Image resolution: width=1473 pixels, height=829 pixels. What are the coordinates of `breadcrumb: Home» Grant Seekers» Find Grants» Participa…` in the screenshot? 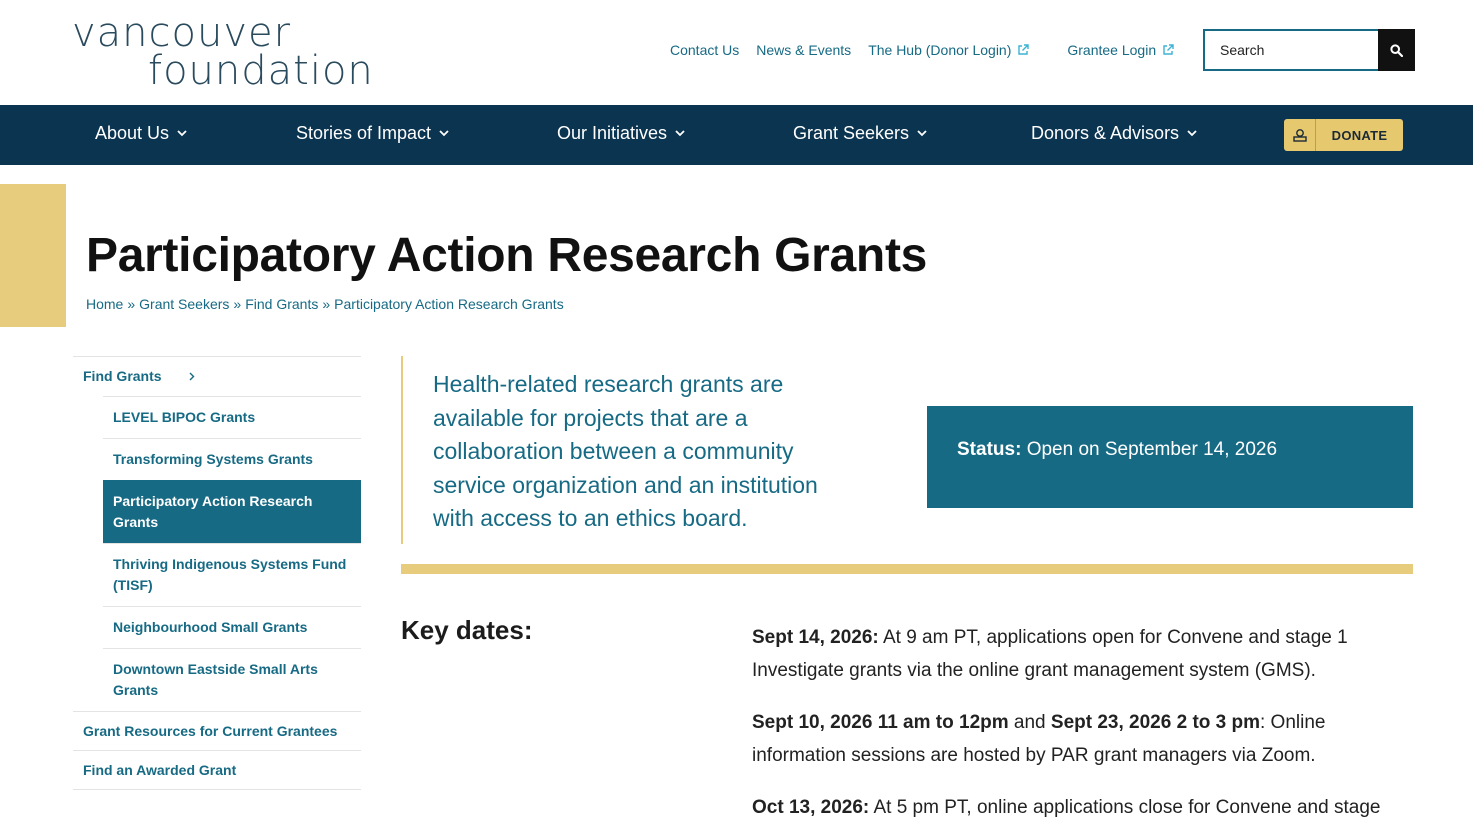 It's located at (325, 304).